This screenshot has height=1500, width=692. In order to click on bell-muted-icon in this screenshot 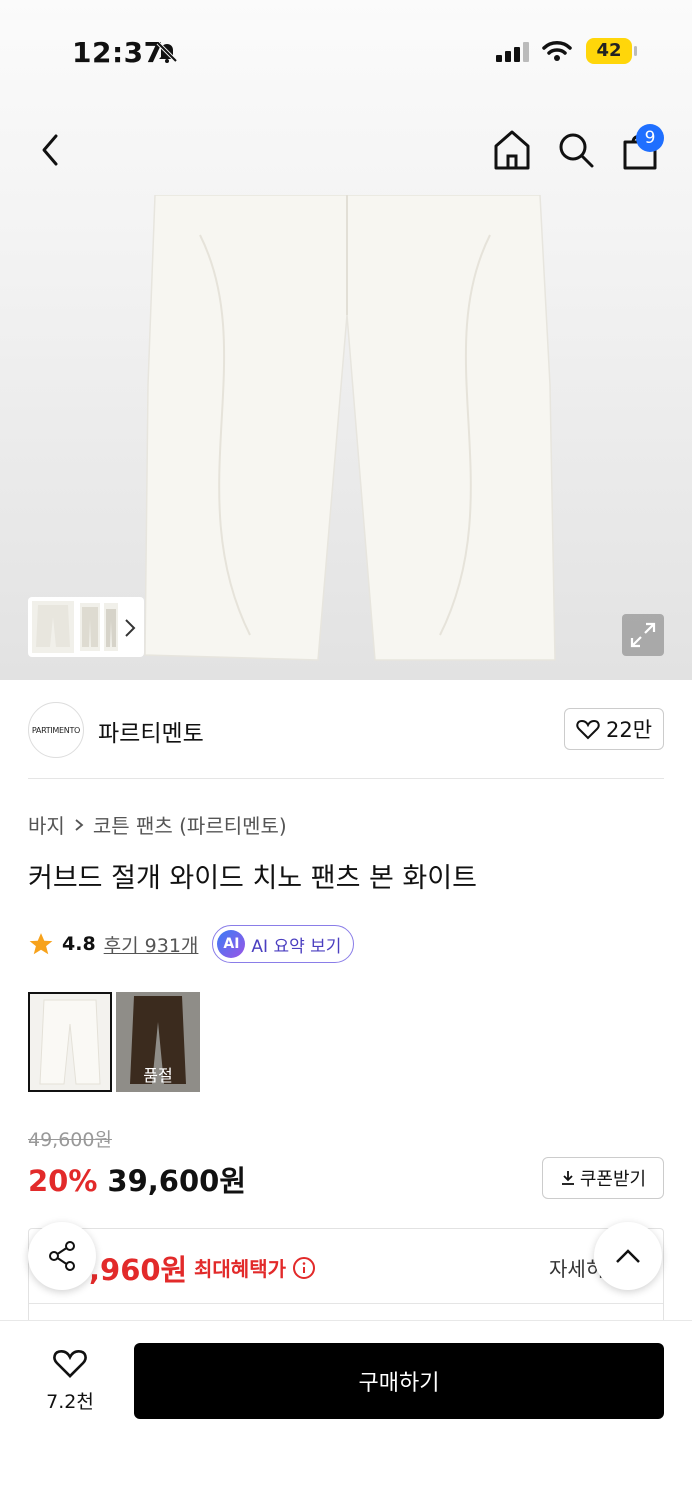, I will do `click(167, 52)`.